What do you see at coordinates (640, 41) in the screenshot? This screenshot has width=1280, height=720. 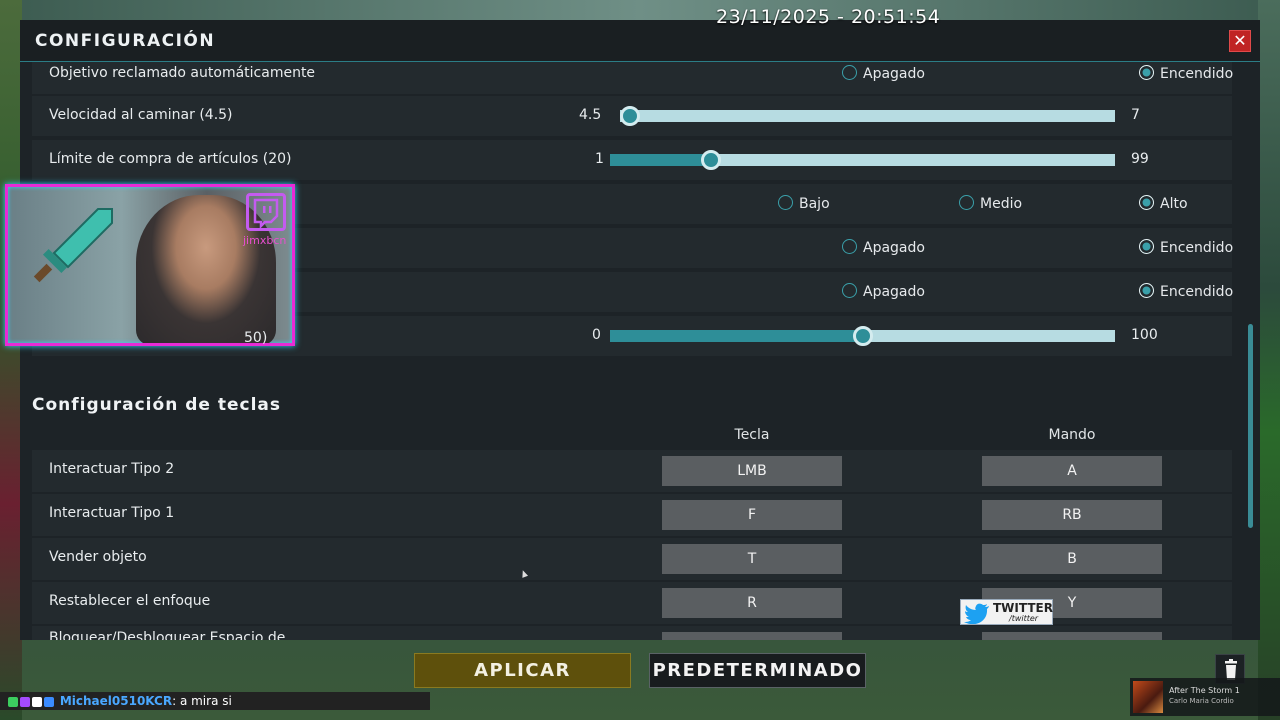 I see `panel-header: CONFIGURACIÓN ✕` at bounding box center [640, 41].